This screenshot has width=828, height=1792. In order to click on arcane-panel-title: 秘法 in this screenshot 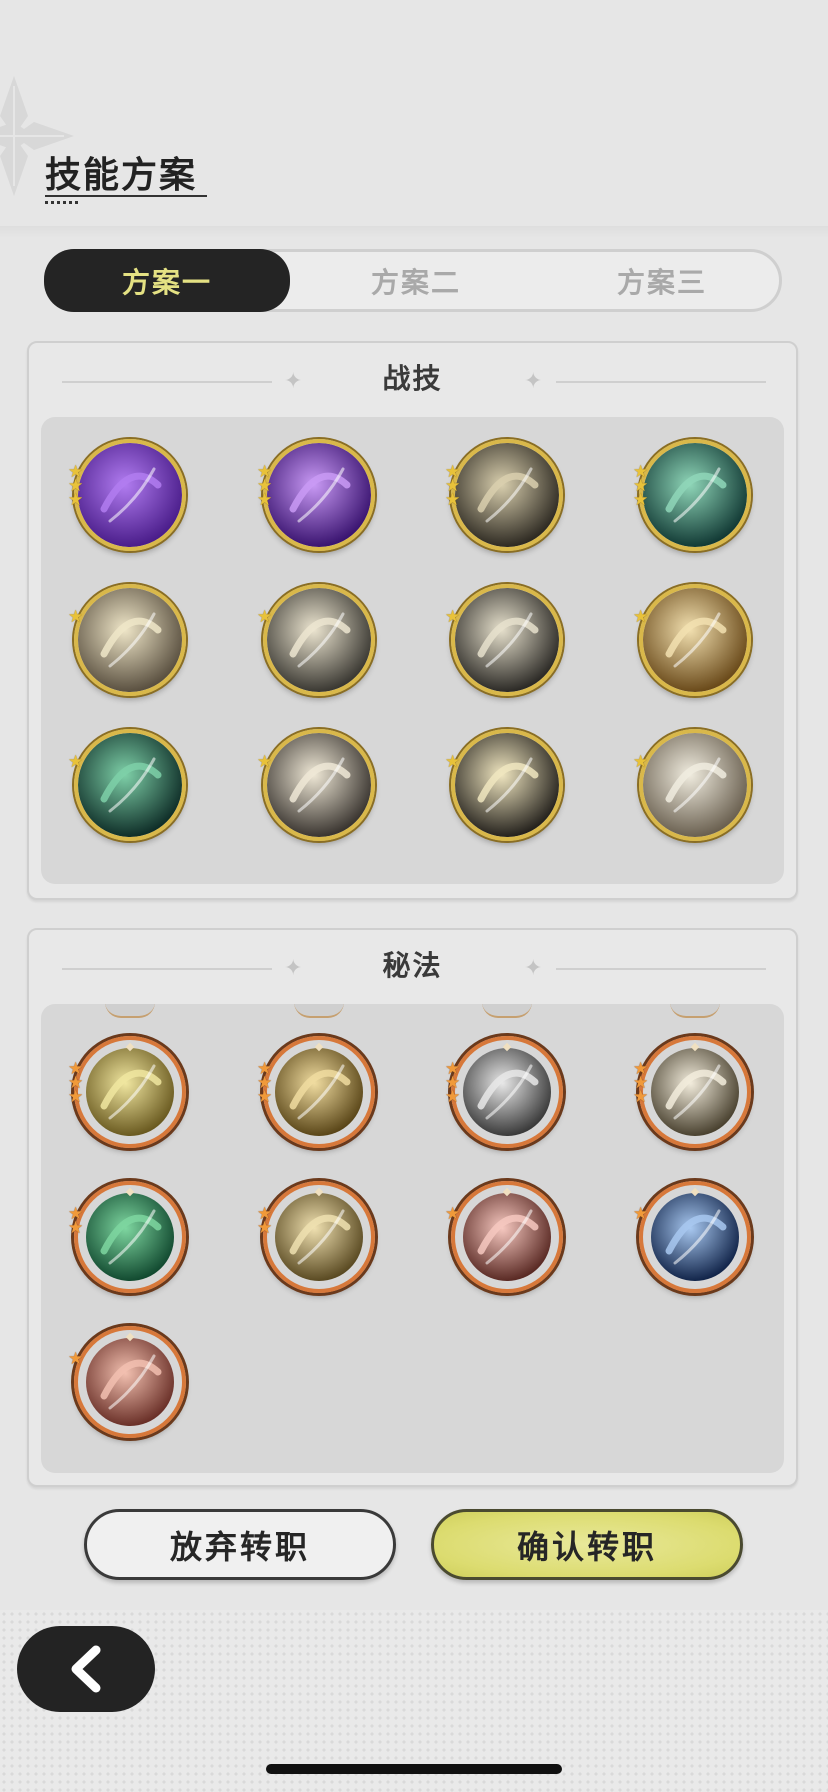, I will do `click(412, 965)`.